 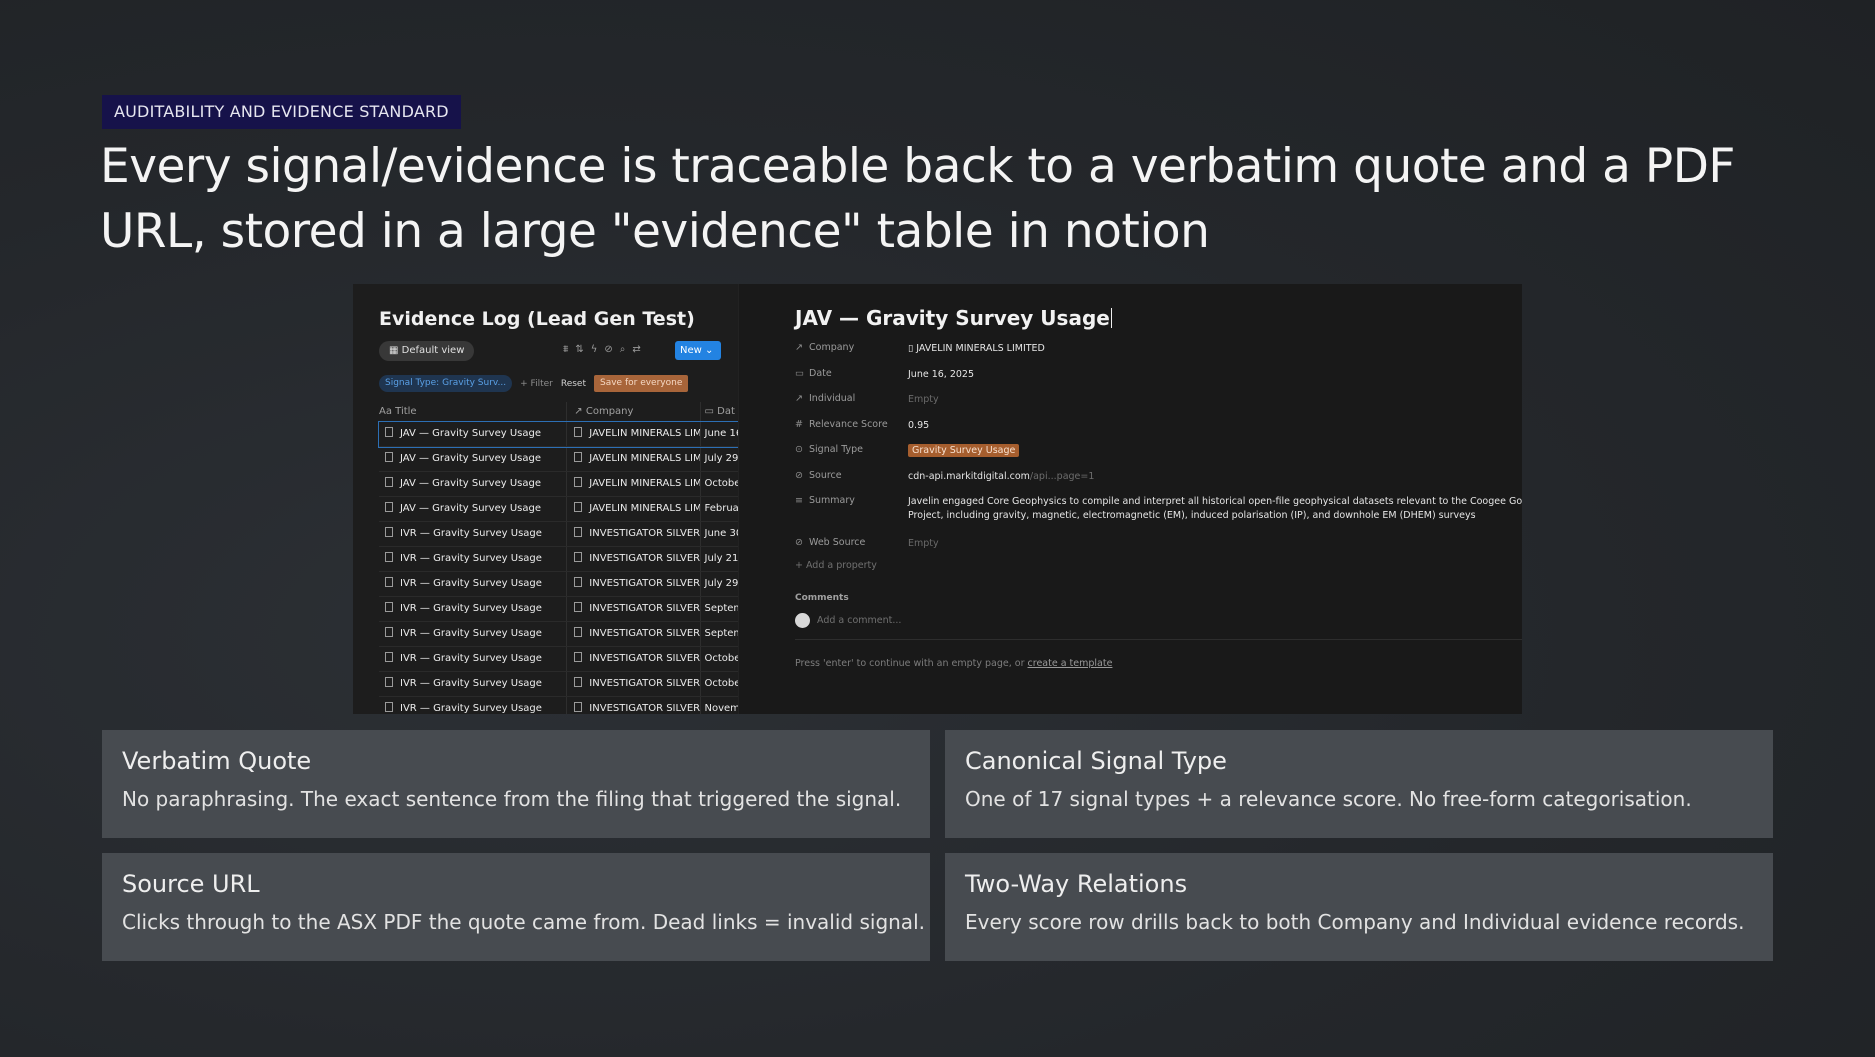 I want to click on add-property-button: + Add a property, so click(x=836, y=565).